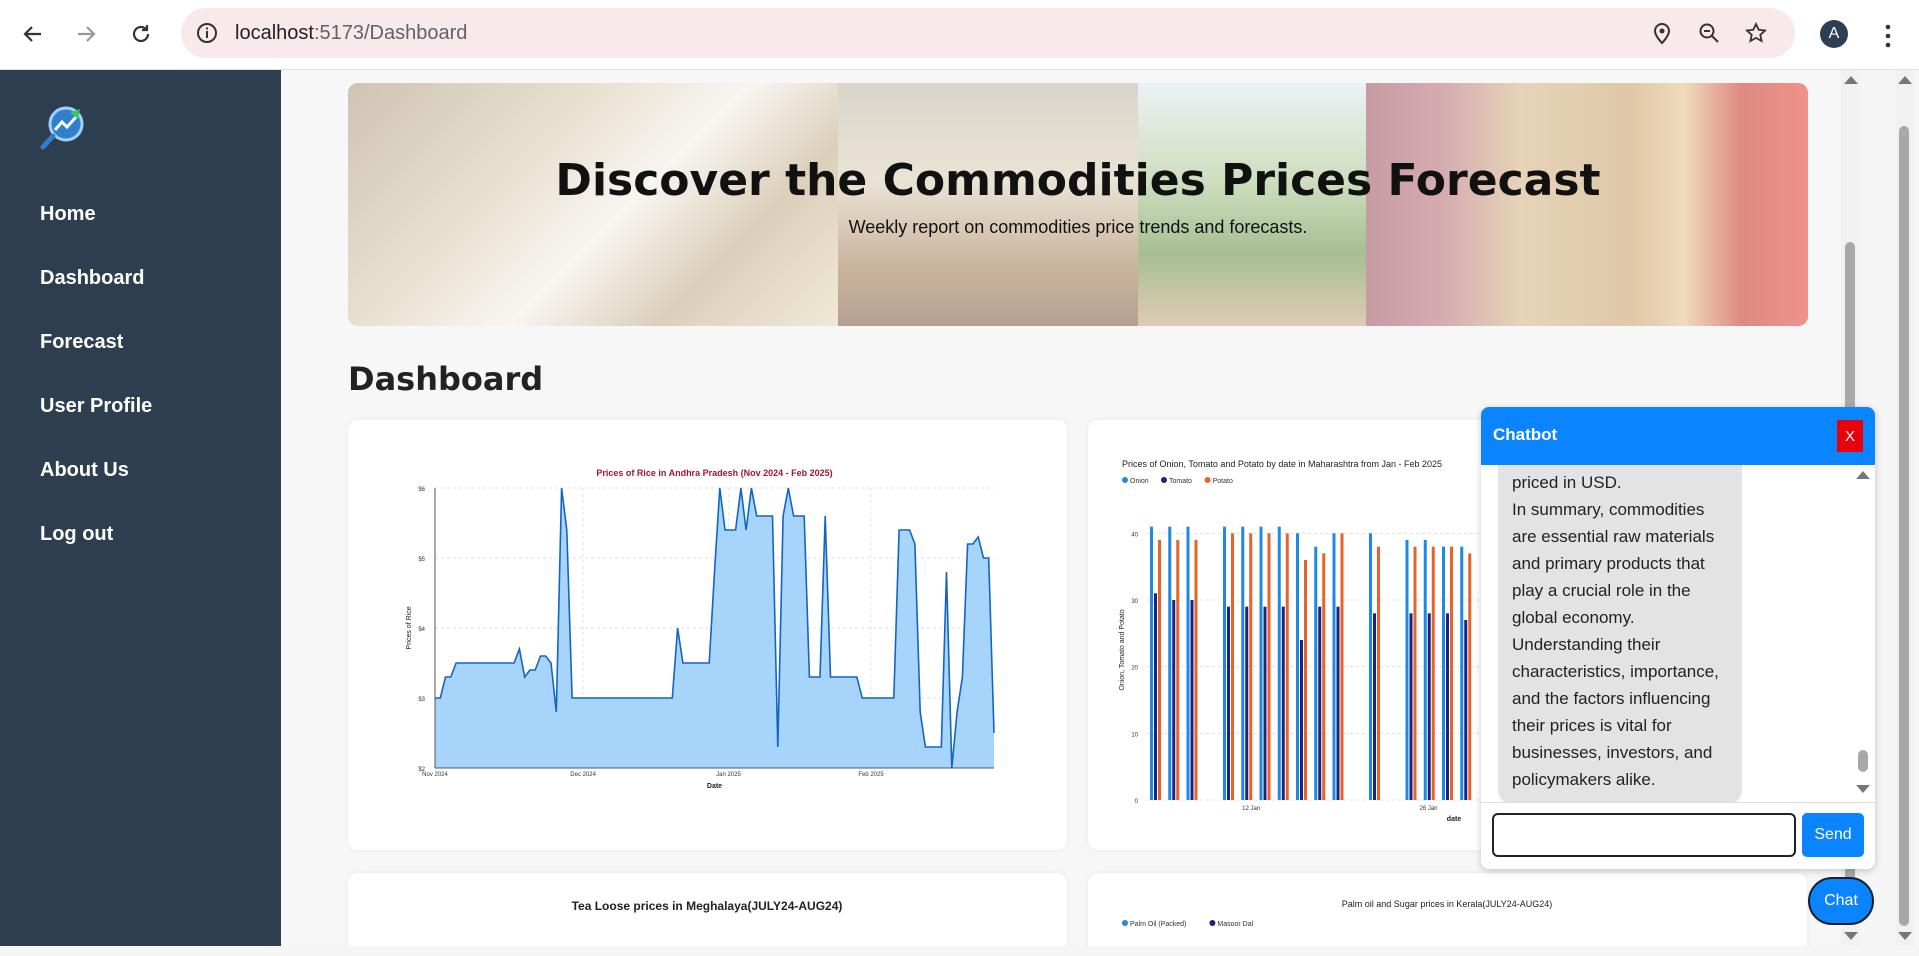  What do you see at coordinates (1134, 535) in the screenshot?
I see `y-tick-label: 40` at bounding box center [1134, 535].